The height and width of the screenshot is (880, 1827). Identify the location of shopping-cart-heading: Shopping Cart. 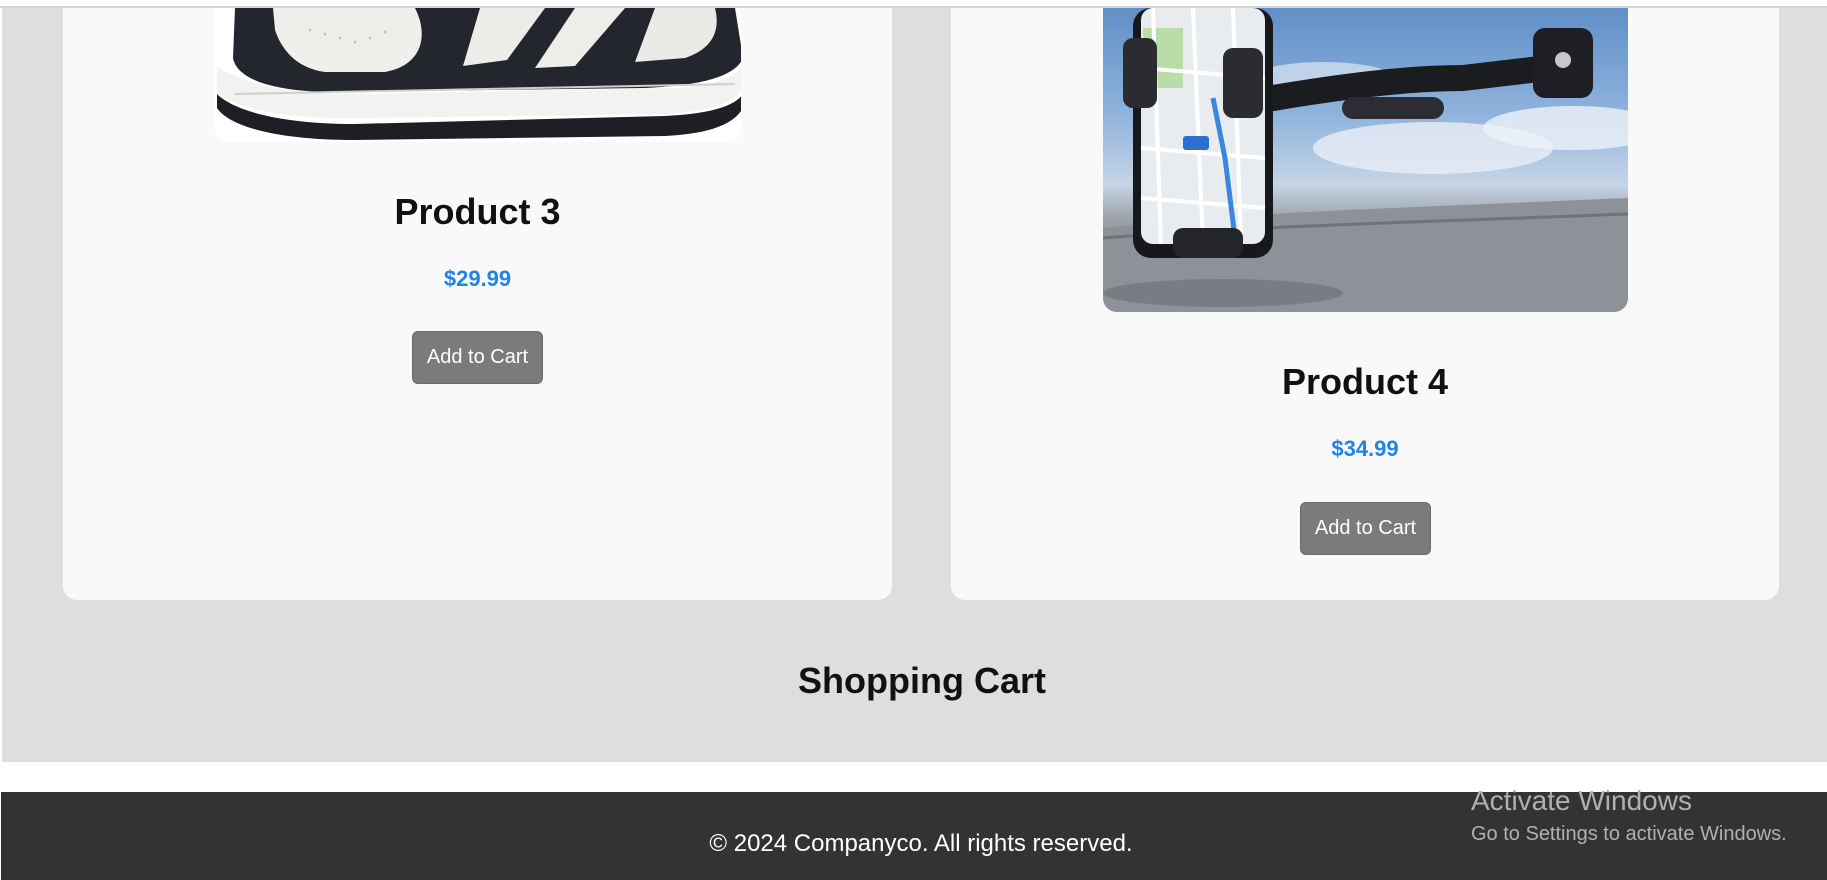
(922, 680).